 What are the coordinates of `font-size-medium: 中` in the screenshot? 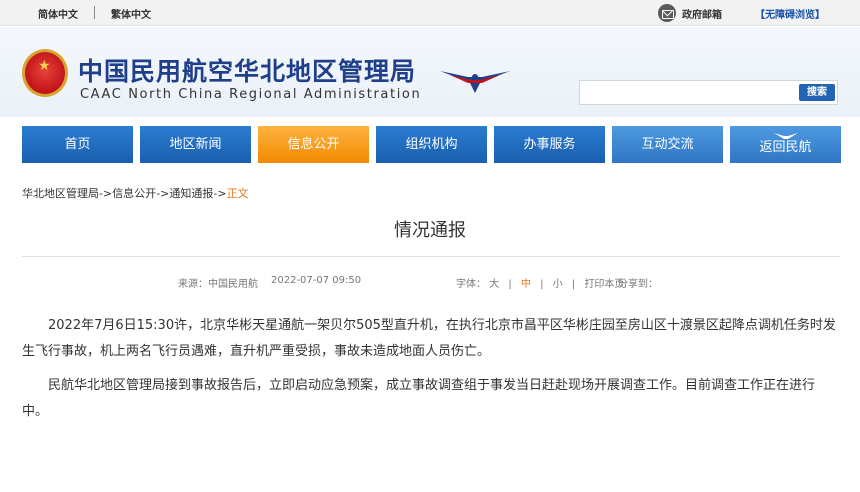 It's located at (526, 284).